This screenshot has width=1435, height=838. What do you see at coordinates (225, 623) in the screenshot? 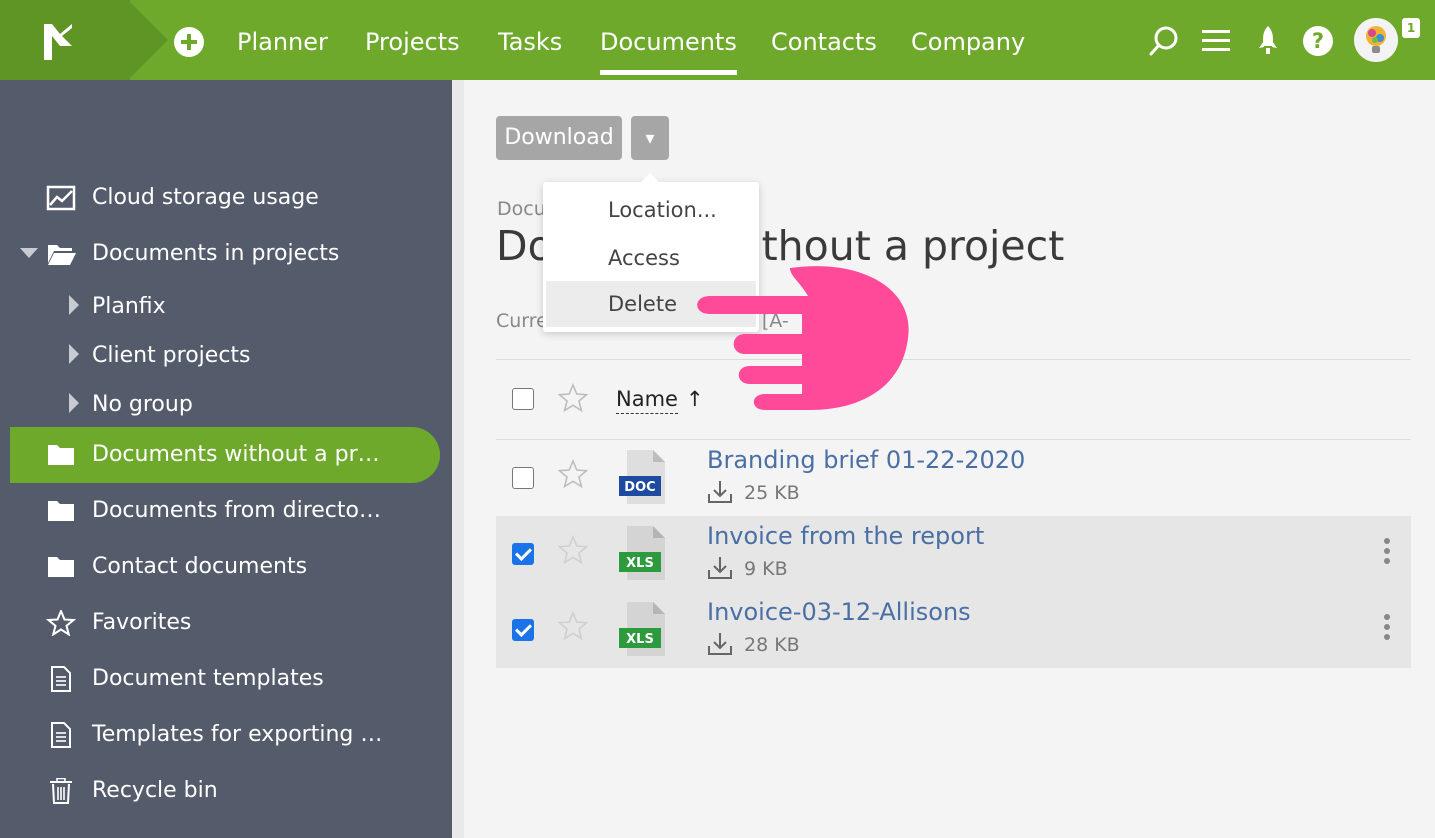
I see `sidebar-item-favorites: Favorites` at bounding box center [225, 623].